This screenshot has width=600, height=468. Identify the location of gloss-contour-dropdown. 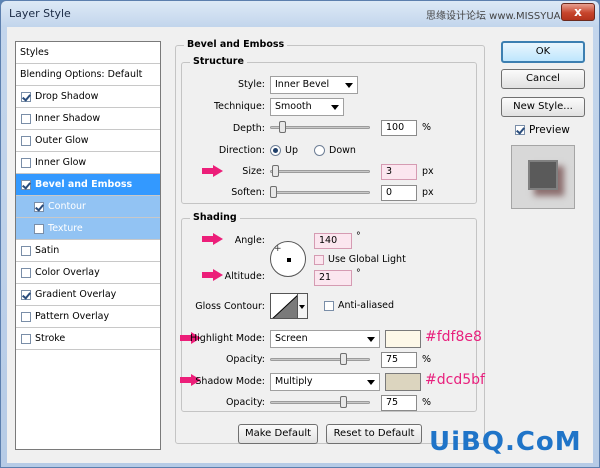
(303, 306).